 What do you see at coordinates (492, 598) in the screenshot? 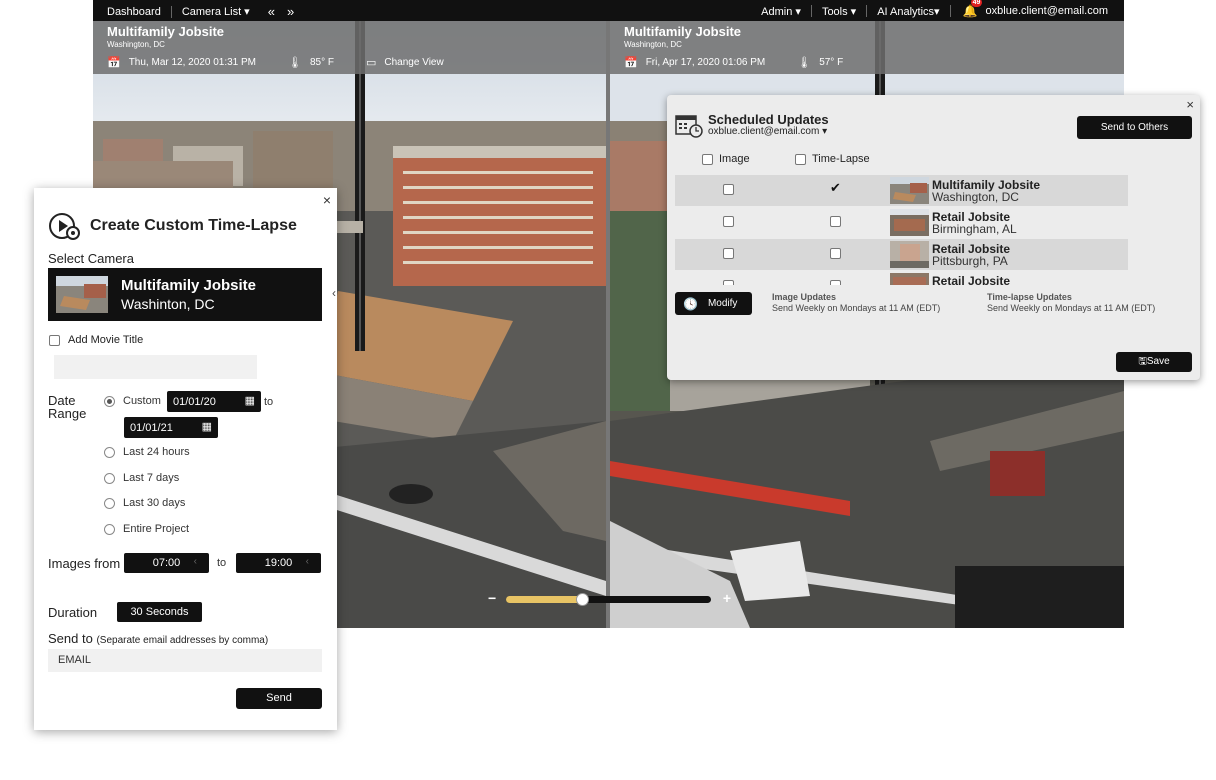
I see `zoom-out-icon: −` at bounding box center [492, 598].